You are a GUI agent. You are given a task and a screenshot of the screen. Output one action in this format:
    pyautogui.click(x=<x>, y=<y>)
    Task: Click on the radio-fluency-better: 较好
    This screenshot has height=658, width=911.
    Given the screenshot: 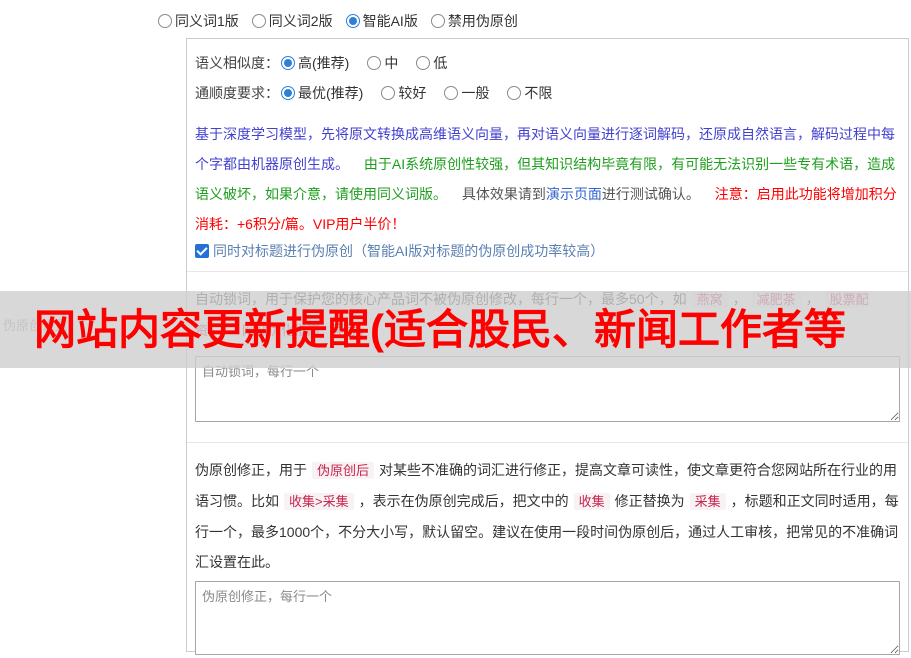 What is the action you would take?
    pyautogui.click(x=403, y=93)
    